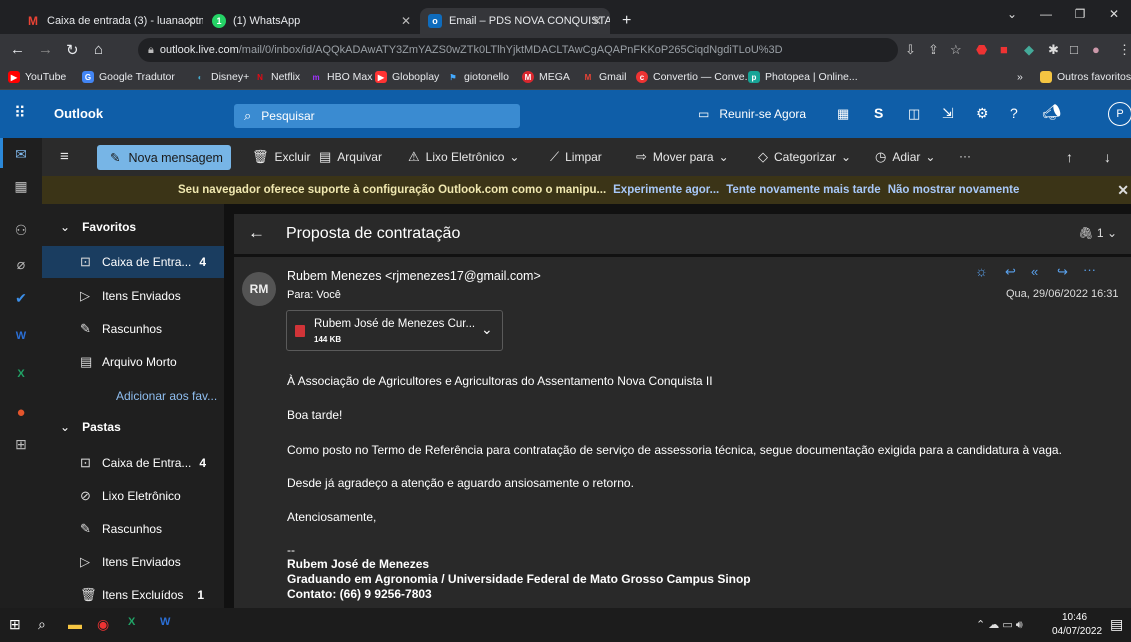 Image resolution: width=1131 pixels, height=642 pixels. I want to click on office-icon: ◫, so click(914, 114).